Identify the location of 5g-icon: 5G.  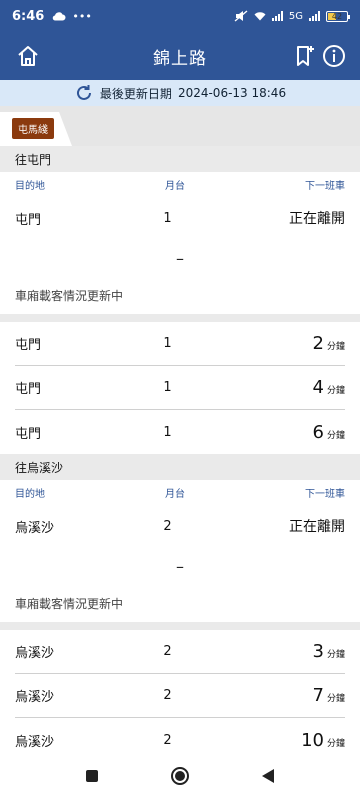
(295, 16).